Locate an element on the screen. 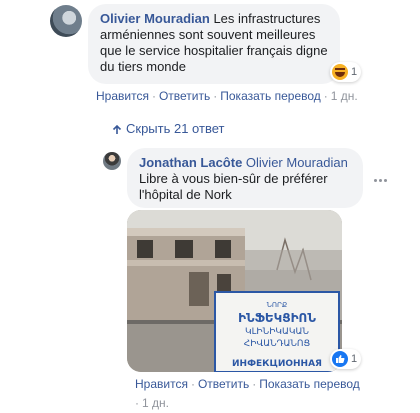  sign-line-2: ԻՆՖԵԿՑԻՈՆ is located at coordinates (277, 318).